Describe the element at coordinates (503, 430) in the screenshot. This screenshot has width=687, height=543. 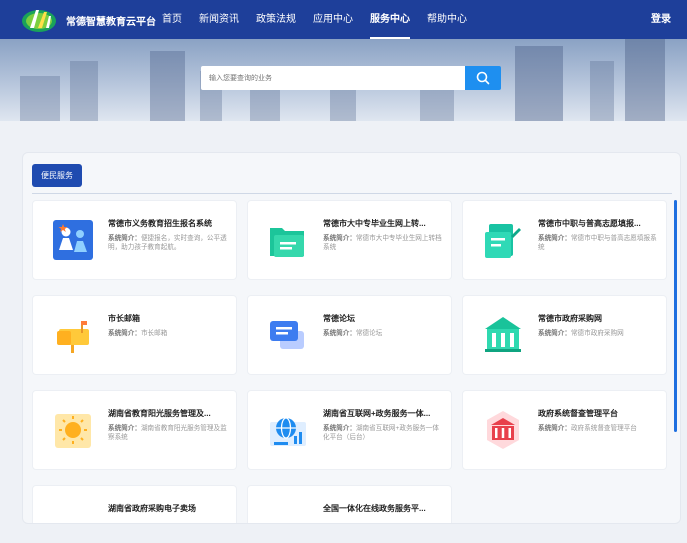
I see `bank-icon` at that location.